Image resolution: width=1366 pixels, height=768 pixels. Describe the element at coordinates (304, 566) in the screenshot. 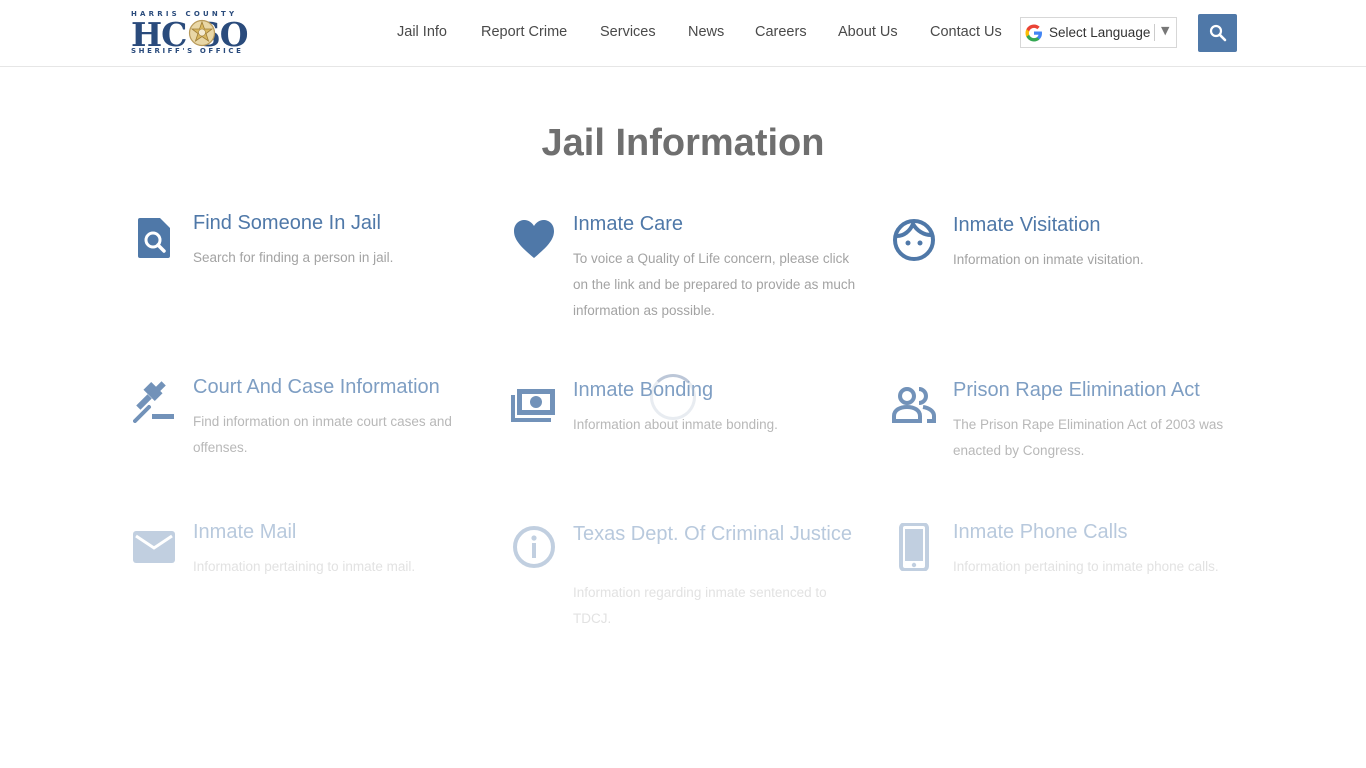

I see `card-description: Information pertaining to inmate mail.` at that location.